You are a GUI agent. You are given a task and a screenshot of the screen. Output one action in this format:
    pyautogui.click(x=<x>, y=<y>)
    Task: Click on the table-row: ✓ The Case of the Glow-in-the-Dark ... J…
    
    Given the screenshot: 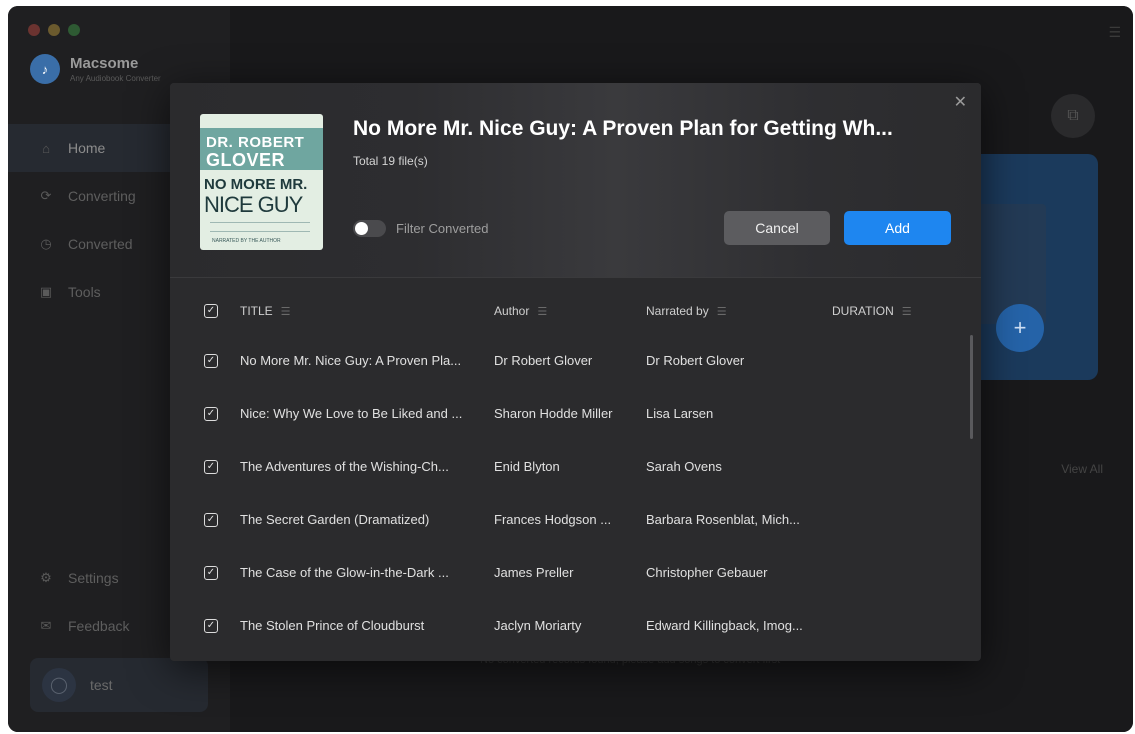 What is the action you would take?
    pyautogui.click(x=575, y=572)
    